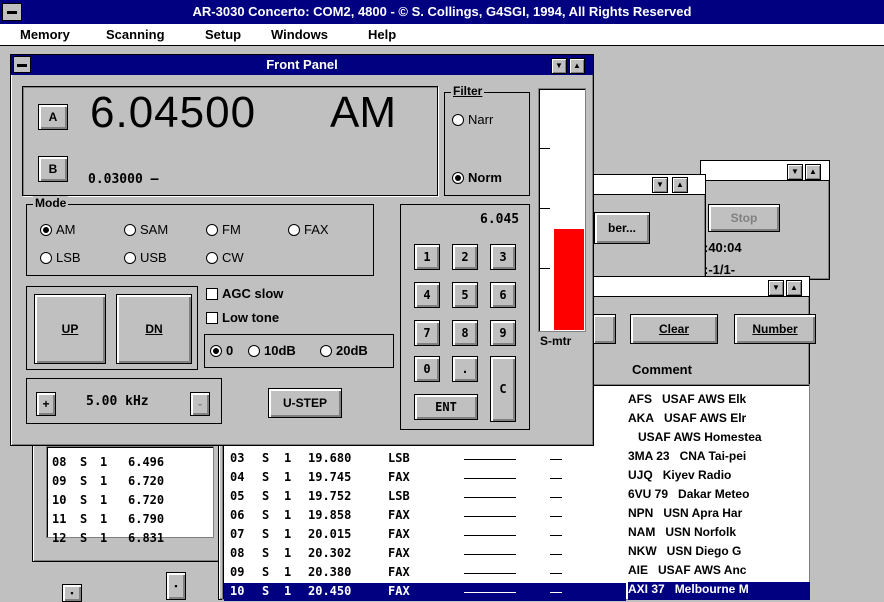  Describe the element at coordinates (176, 586) in the screenshot. I see `left-scroll-up-button: ▪` at that location.